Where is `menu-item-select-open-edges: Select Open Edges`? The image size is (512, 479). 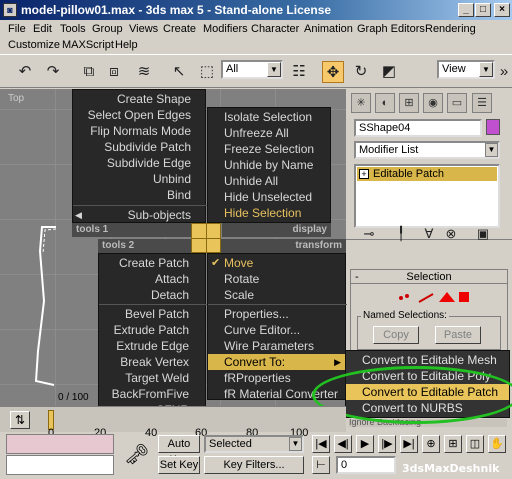
menu-item-select-open-edges: Select Open Edges is located at coordinates (139, 115).